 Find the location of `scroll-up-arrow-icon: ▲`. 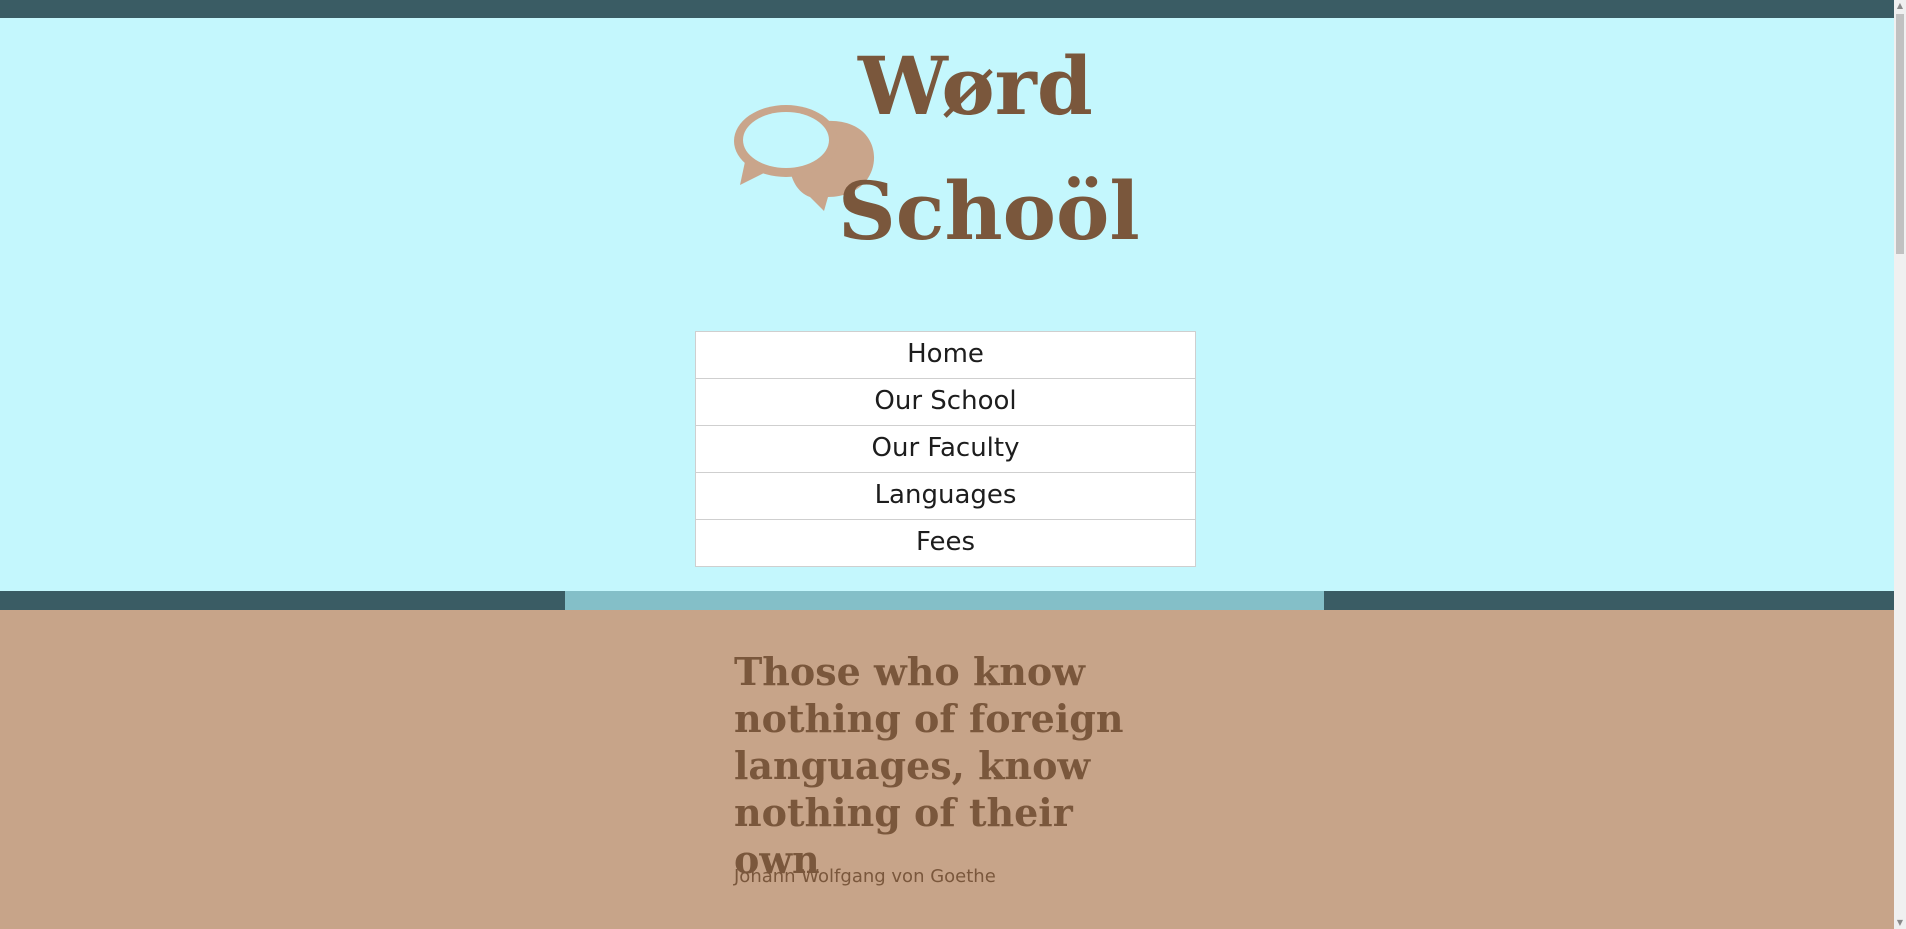

scroll-up-arrow-icon: ▲ is located at coordinates (1900, 6).